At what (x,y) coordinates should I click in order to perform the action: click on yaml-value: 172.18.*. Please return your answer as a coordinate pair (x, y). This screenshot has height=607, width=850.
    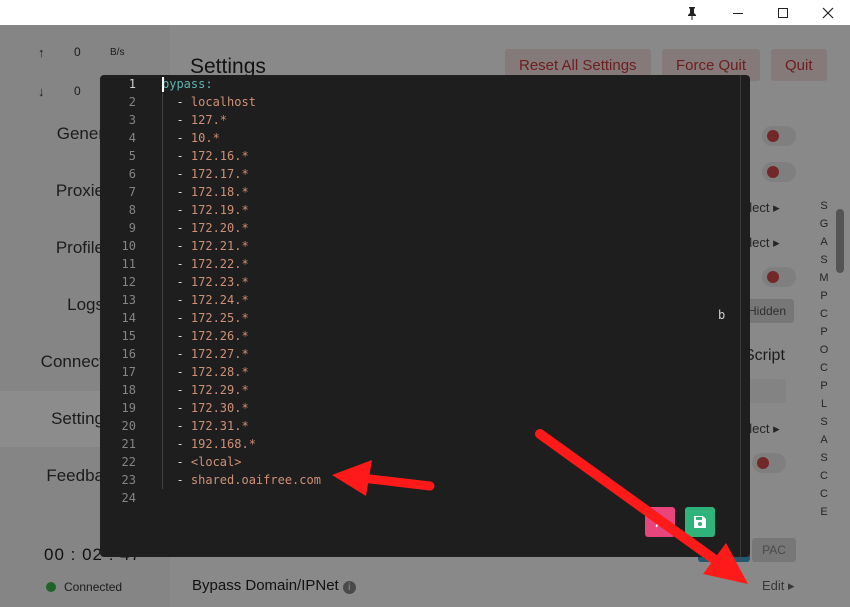
    Looking at the image, I should click on (219, 192).